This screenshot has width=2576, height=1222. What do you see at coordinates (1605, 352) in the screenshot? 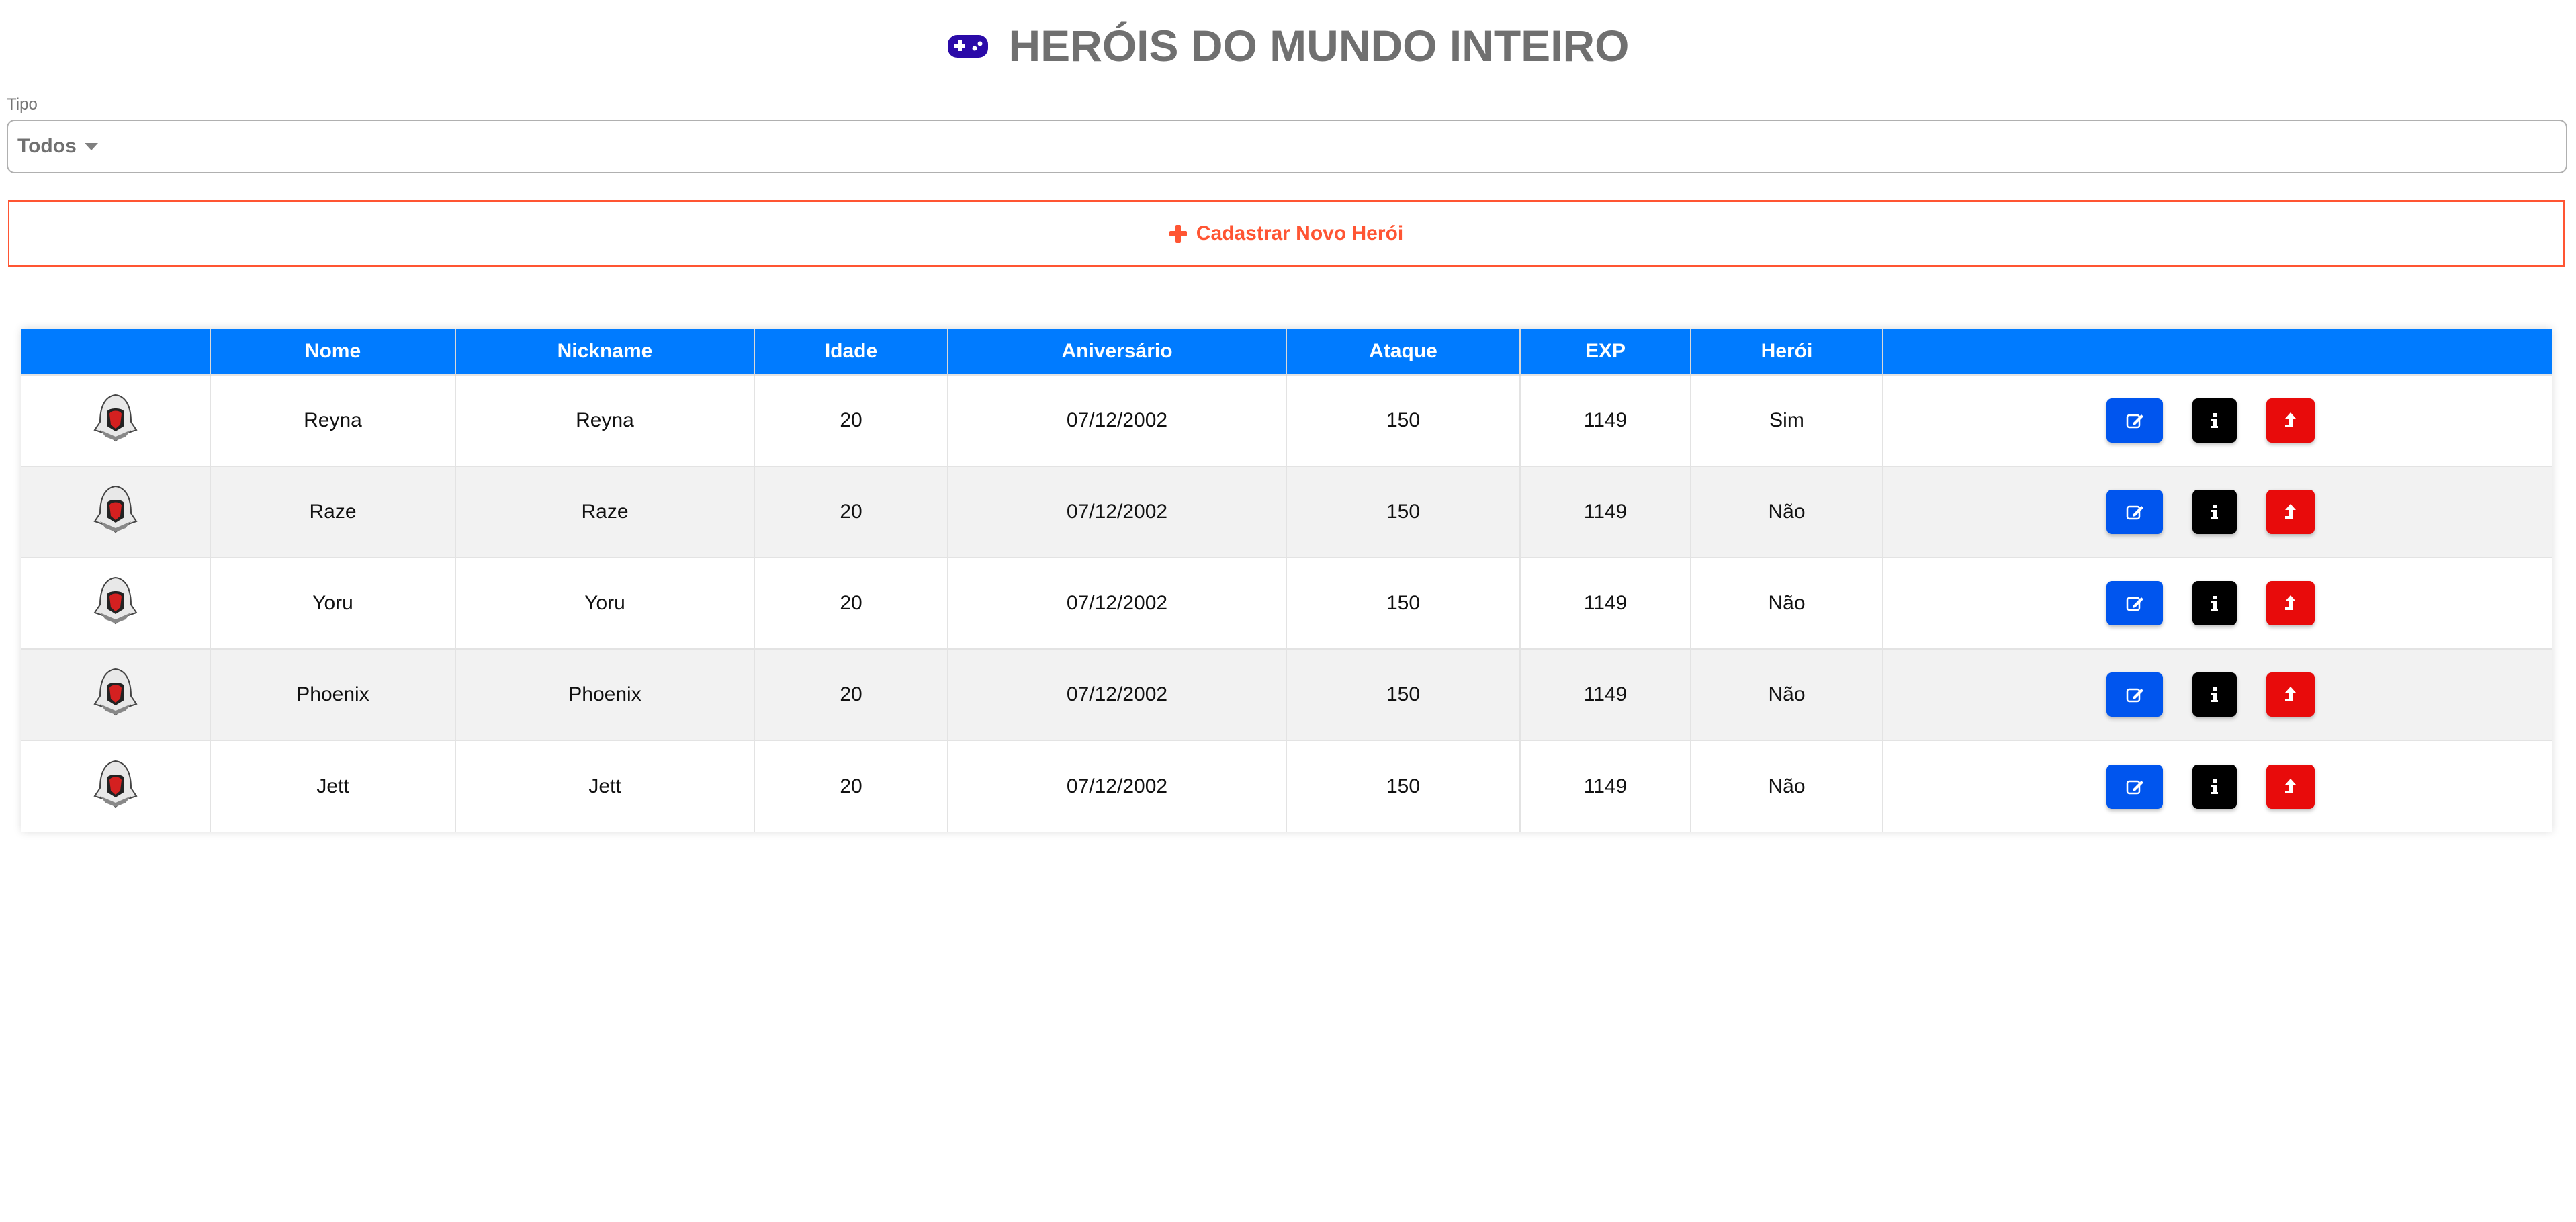
I see `column-header: EXP` at bounding box center [1605, 352].